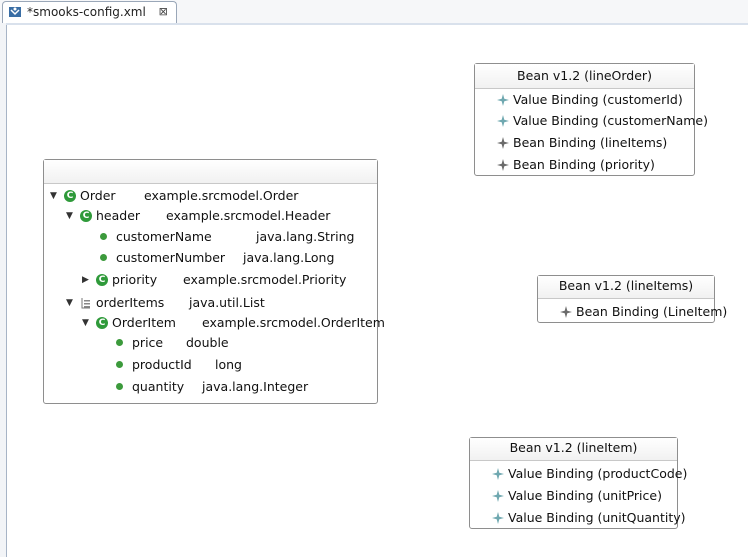 Image resolution: width=748 pixels, height=557 pixels. I want to click on tree-row-name: Order, so click(98, 195).